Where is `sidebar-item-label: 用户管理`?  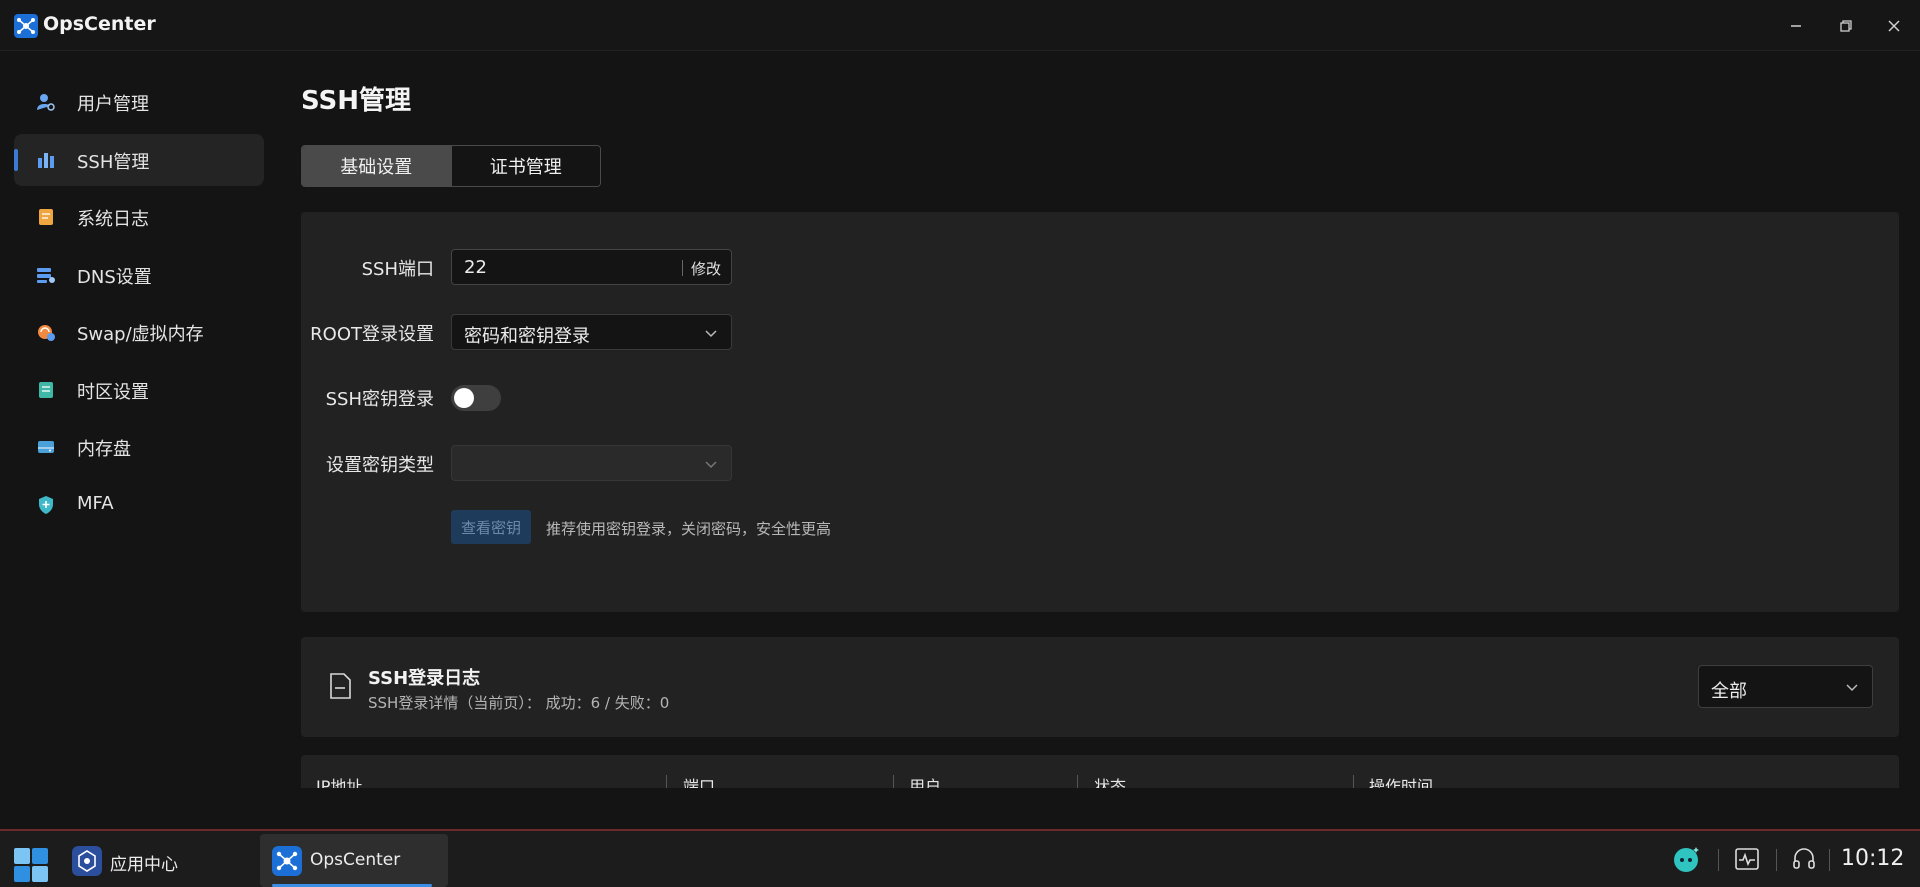 sidebar-item-label: 用户管理 is located at coordinates (113, 104).